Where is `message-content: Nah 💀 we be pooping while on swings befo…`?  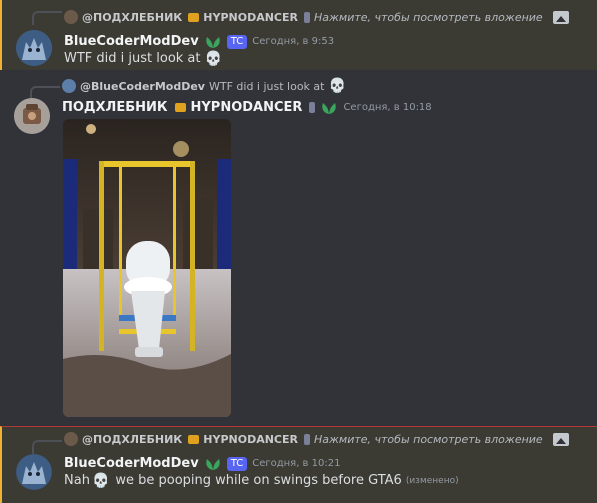
message-content: Nah 💀 we be pooping while on swings befo… is located at coordinates (261, 480).